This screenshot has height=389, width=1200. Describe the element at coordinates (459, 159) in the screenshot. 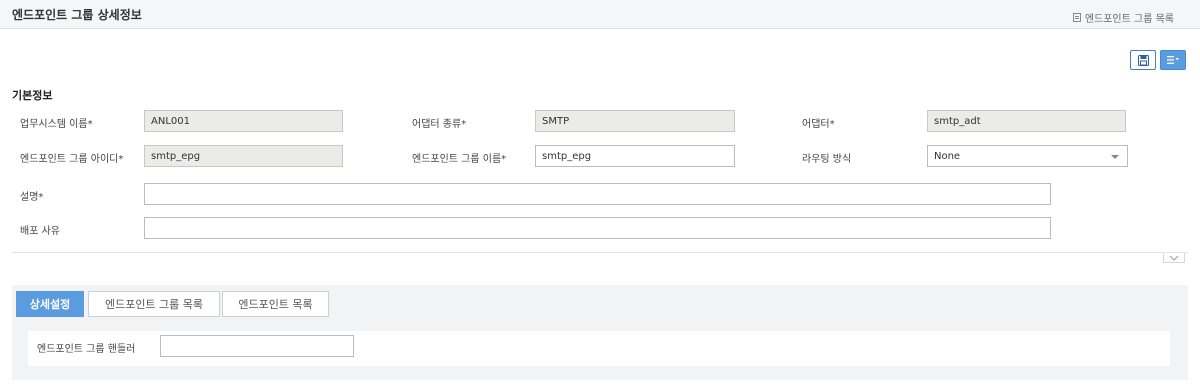

I see `endpoint-group-name-label: 엔드포인트 그룹 이름*` at that location.